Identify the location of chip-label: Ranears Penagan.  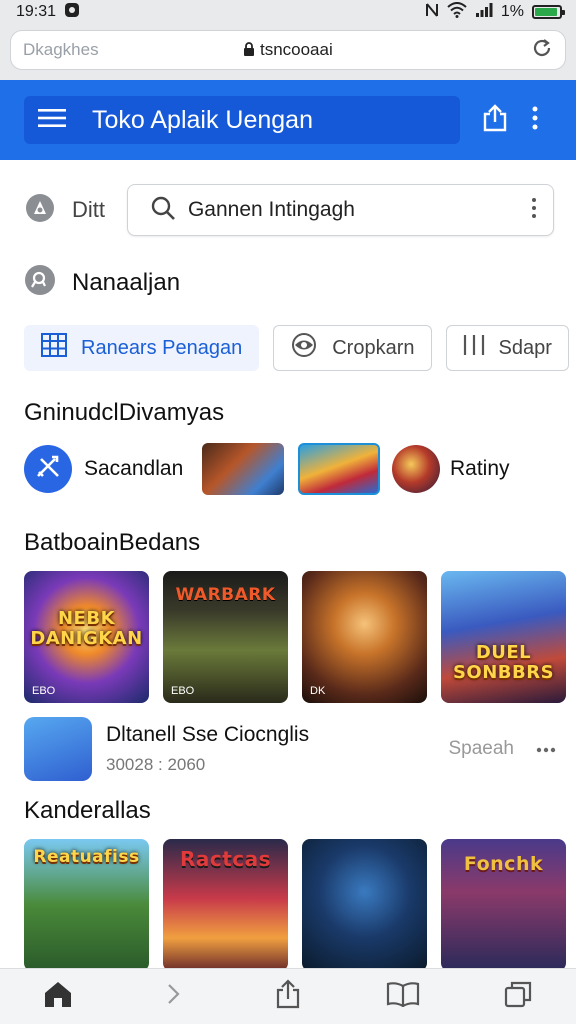
(162, 347).